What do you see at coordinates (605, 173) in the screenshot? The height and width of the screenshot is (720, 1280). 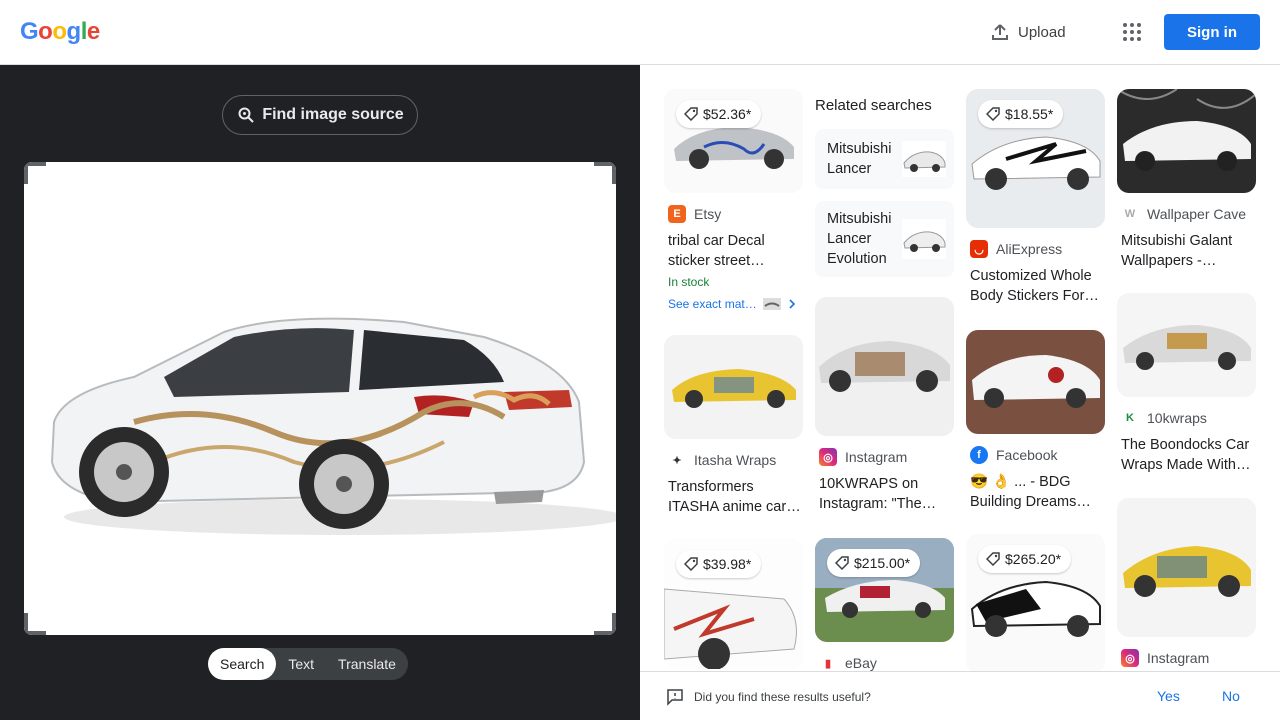 I see `crop-handle-top-right` at bounding box center [605, 173].